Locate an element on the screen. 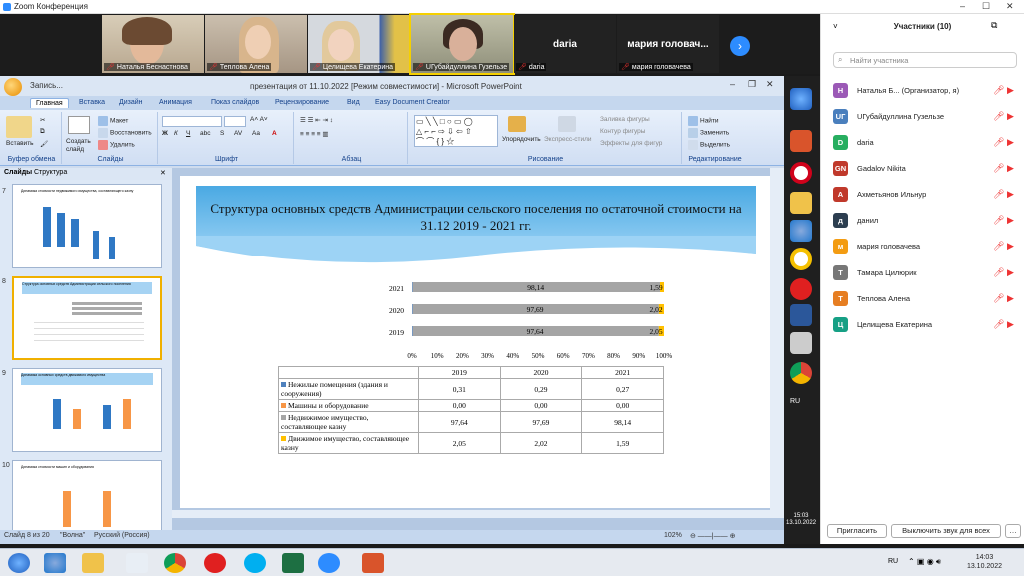 The image size is (1024, 576). yandex-icon is located at coordinates (801, 289).